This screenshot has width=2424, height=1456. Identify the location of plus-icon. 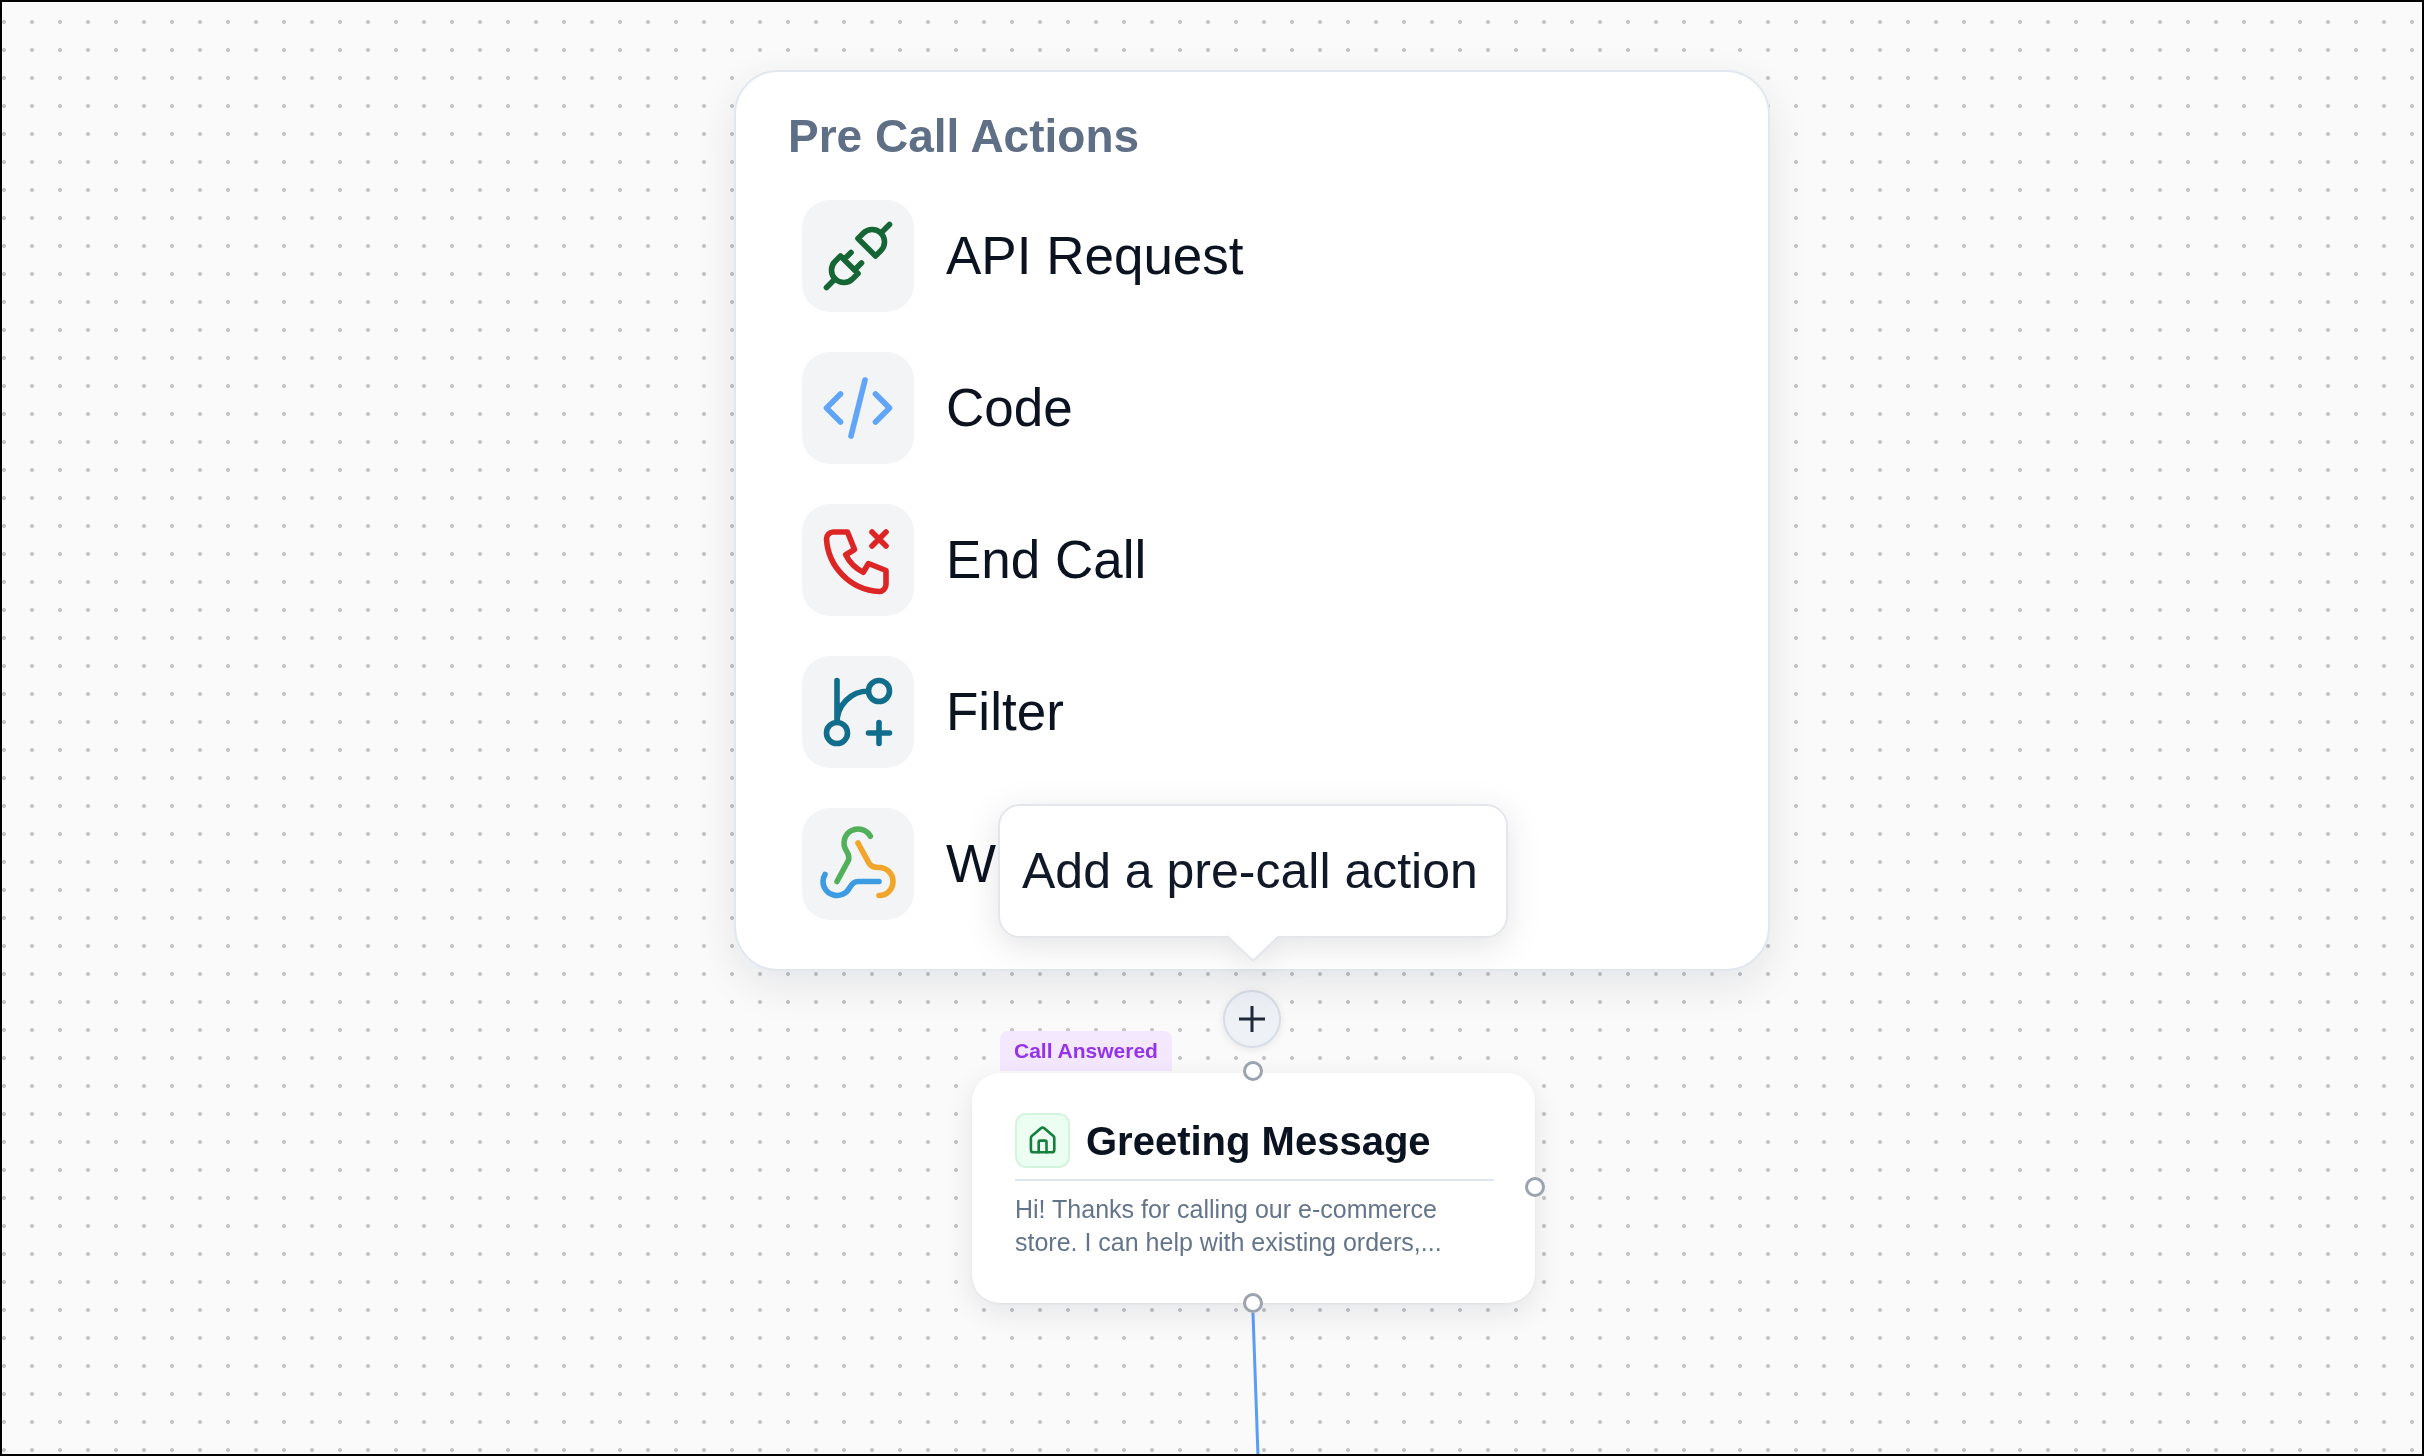
(1252, 1019).